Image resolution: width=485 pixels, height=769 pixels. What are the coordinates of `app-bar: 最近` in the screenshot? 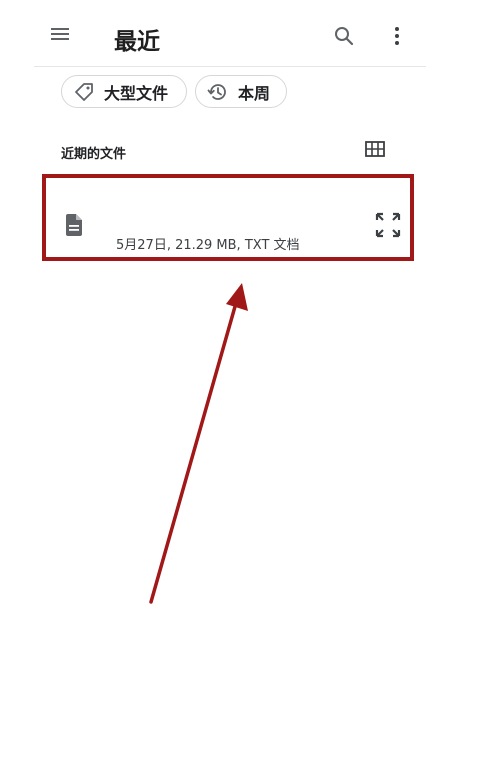 It's located at (230, 33).